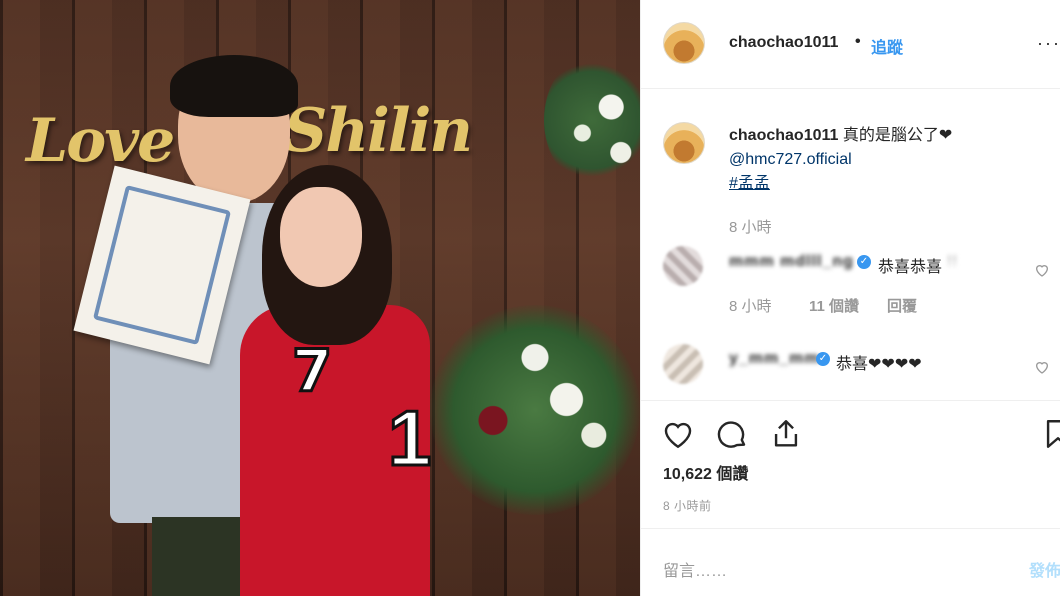 This screenshot has height=597, width=1060. Describe the element at coordinates (850, 44) in the screenshot. I see `post-header: chaochao1011 • 追蹤 ···` at that location.